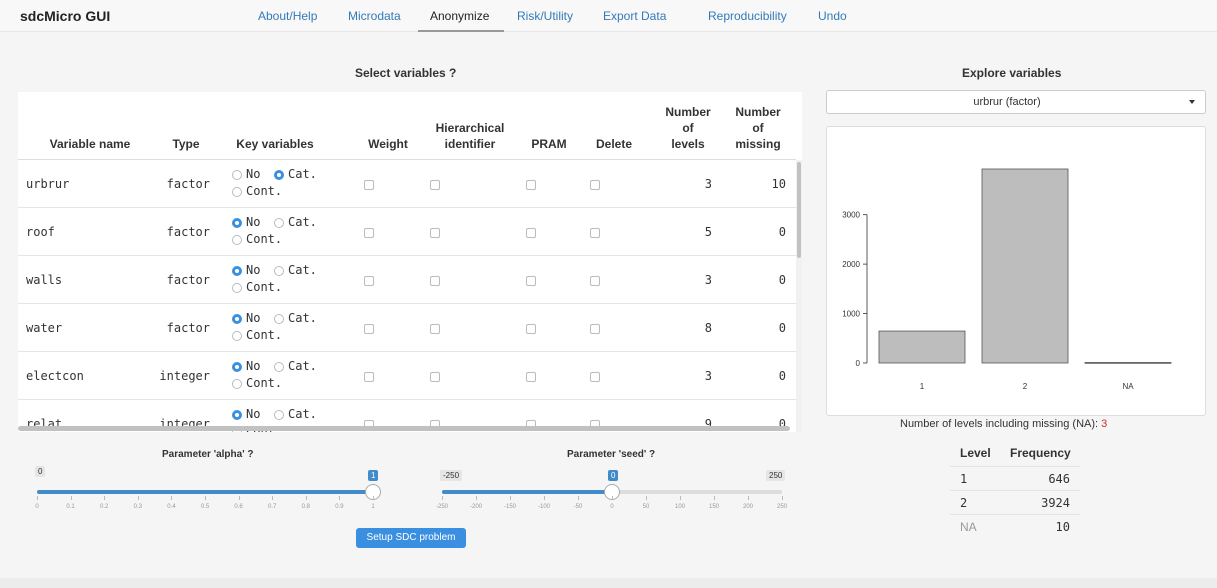 The width and height of the screenshot is (1217, 588). Describe the element at coordinates (374, 16) in the screenshot. I see `nav-microdata: Microdata` at that location.